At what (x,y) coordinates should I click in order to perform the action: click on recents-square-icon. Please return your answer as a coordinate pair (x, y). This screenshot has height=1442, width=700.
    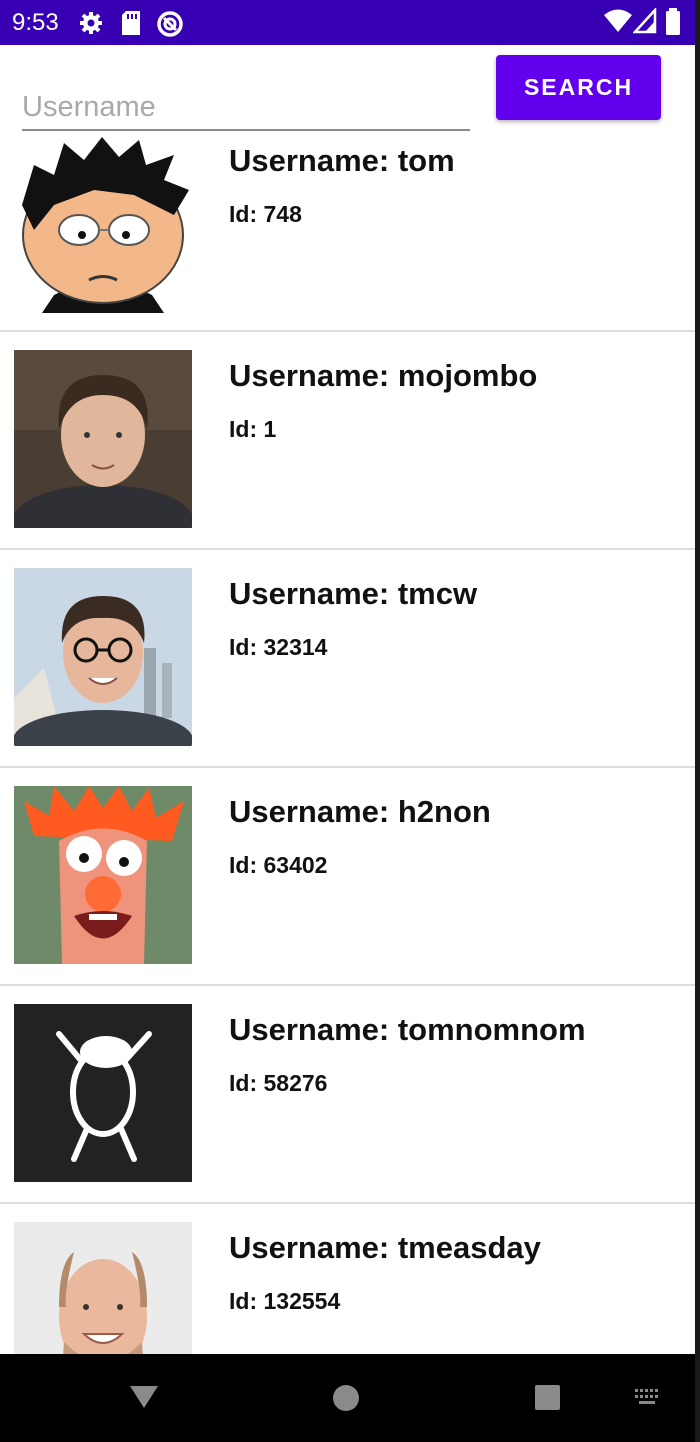
    Looking at the image, I should click on (547, 1397).